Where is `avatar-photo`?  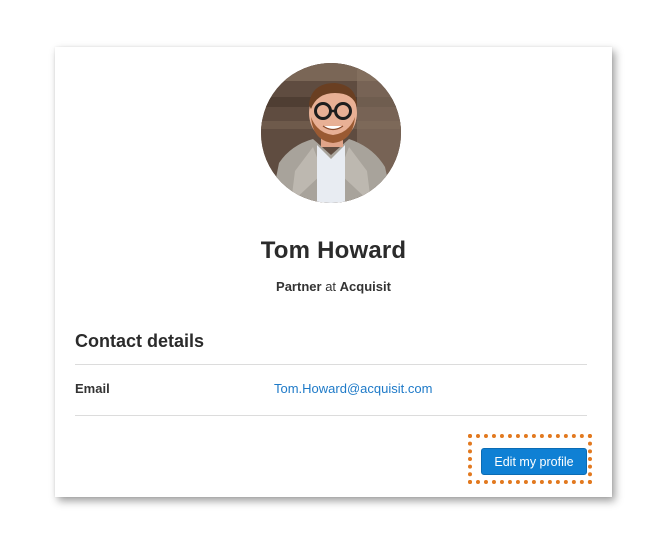
avatar-photo is located at coordinates (331, 133).